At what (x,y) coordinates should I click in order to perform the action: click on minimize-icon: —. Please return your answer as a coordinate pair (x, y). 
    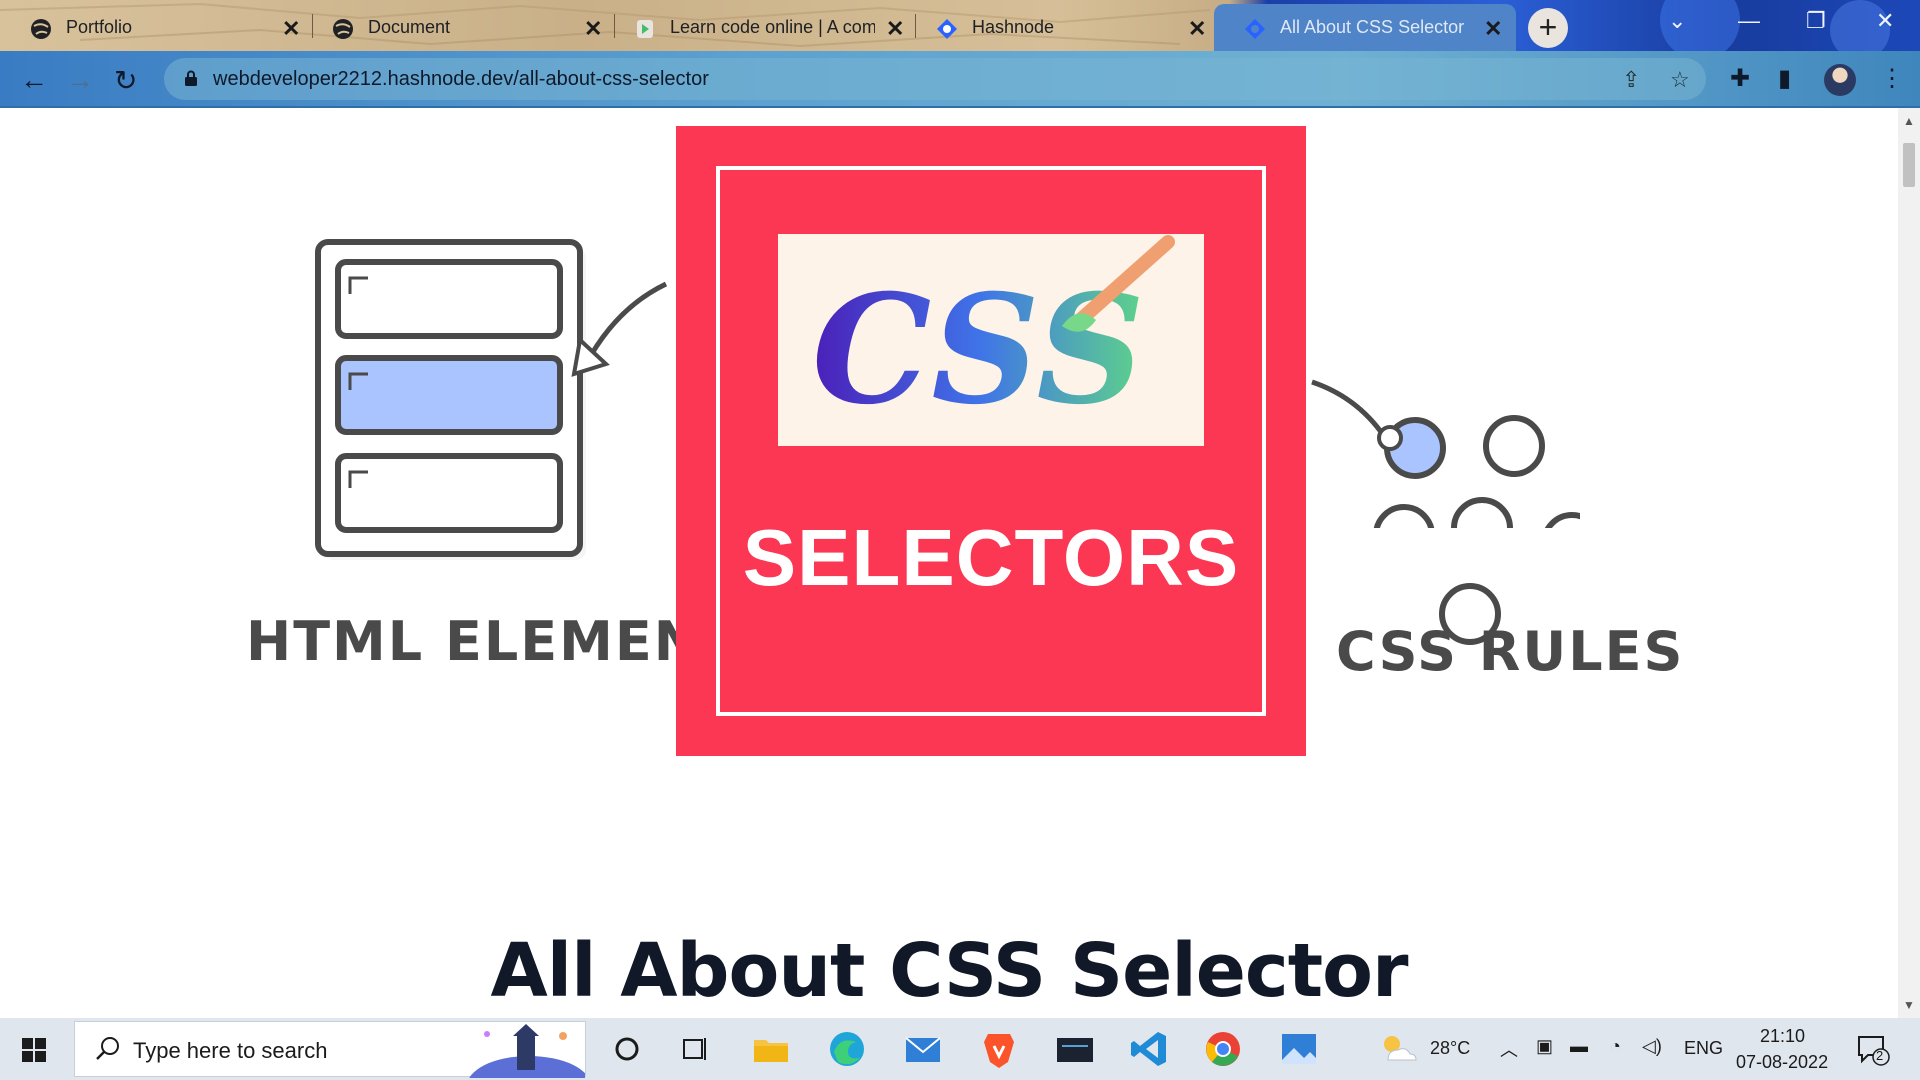
    Looking at the image, I should click on (1749, 21).